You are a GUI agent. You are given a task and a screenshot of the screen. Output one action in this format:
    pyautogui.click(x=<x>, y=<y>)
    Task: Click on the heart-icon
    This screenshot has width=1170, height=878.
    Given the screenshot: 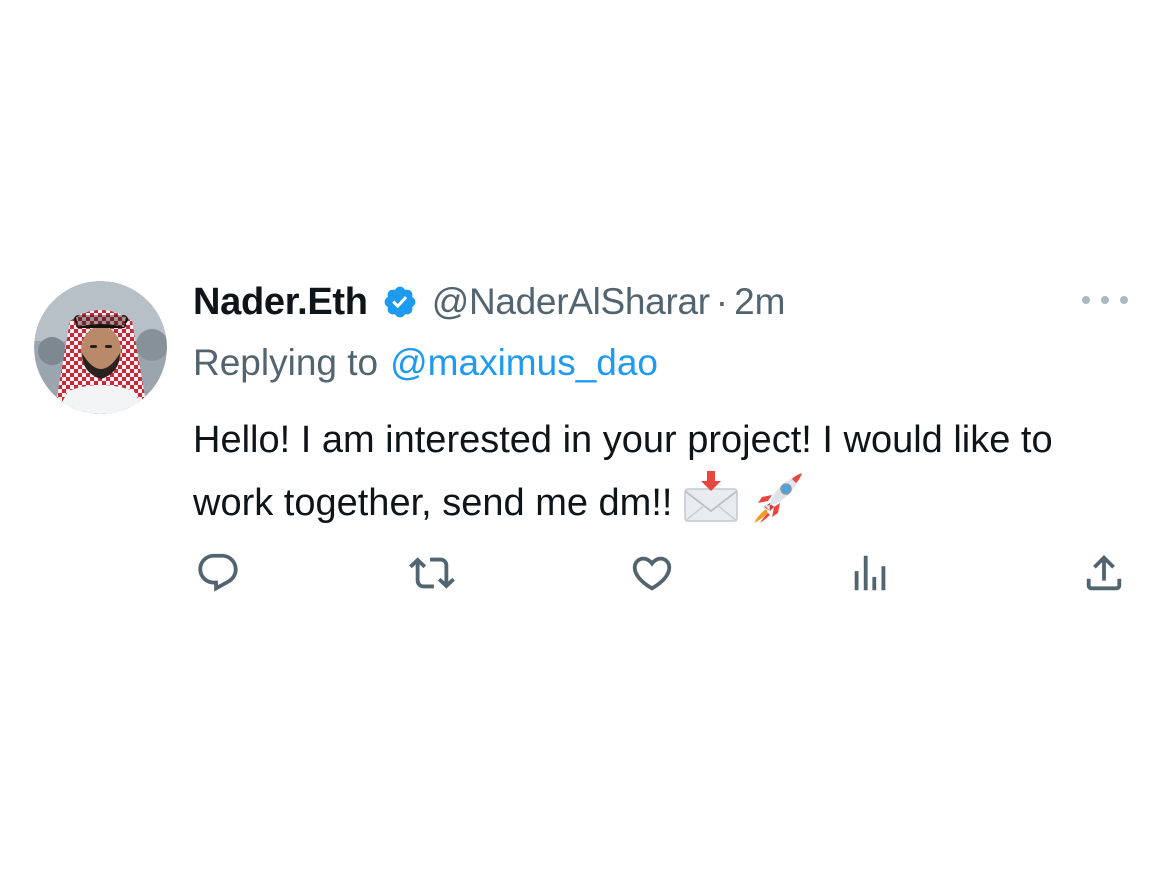 What is the action you would take?
    pyautogui.click(x=652, y=573)
    